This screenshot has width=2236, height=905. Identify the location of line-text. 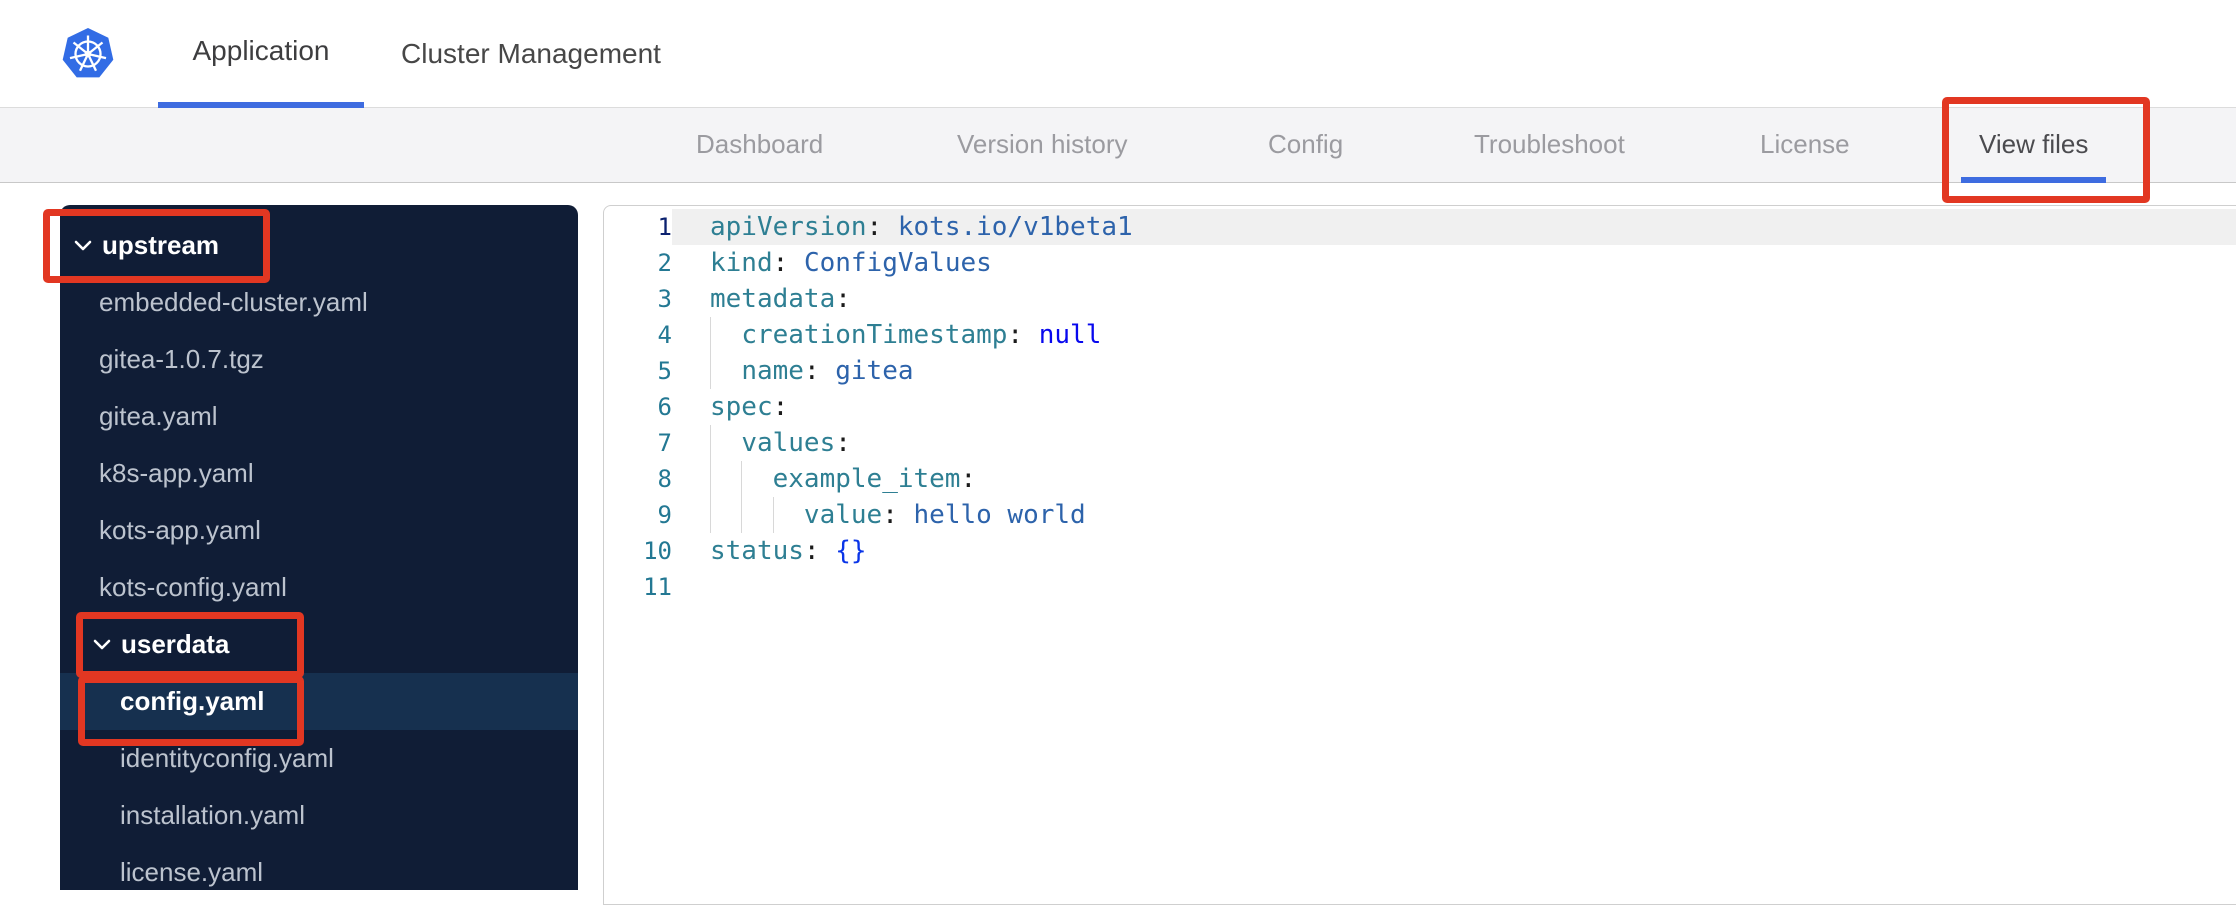
(1454, 587).